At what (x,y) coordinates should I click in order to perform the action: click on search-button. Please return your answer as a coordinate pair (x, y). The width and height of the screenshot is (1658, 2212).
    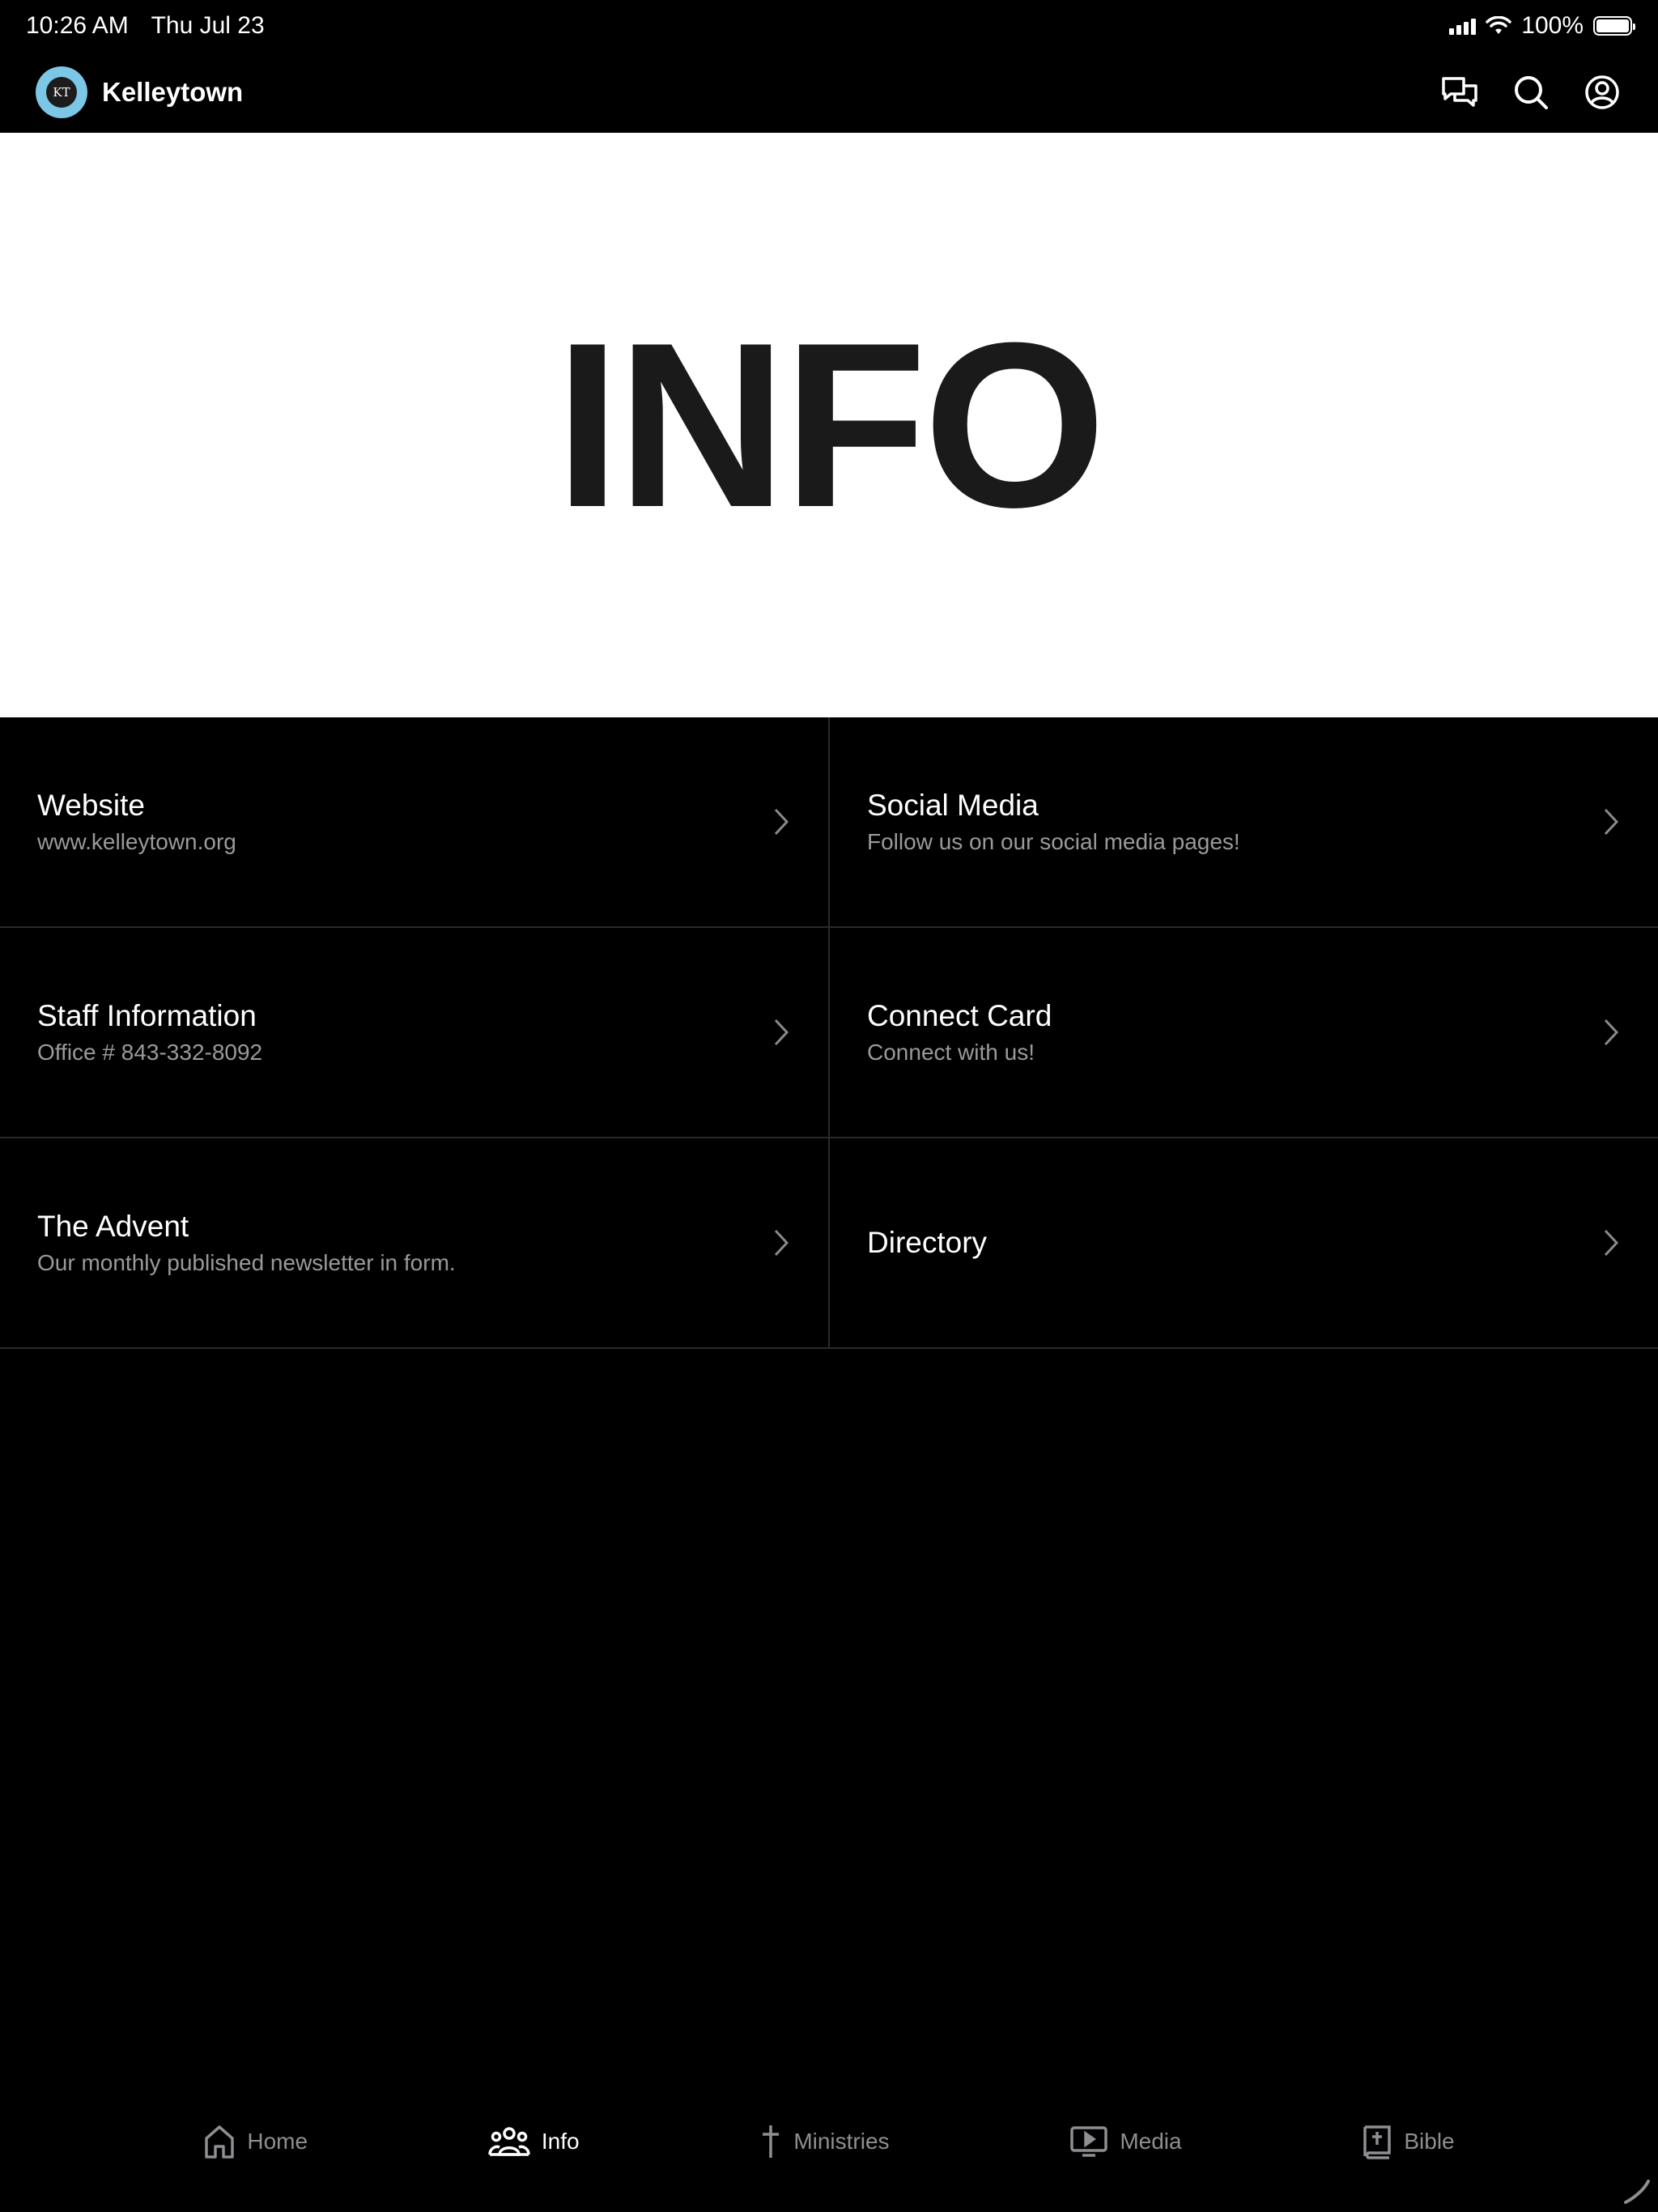
    Looking at the image, I should click on (1531, 93).